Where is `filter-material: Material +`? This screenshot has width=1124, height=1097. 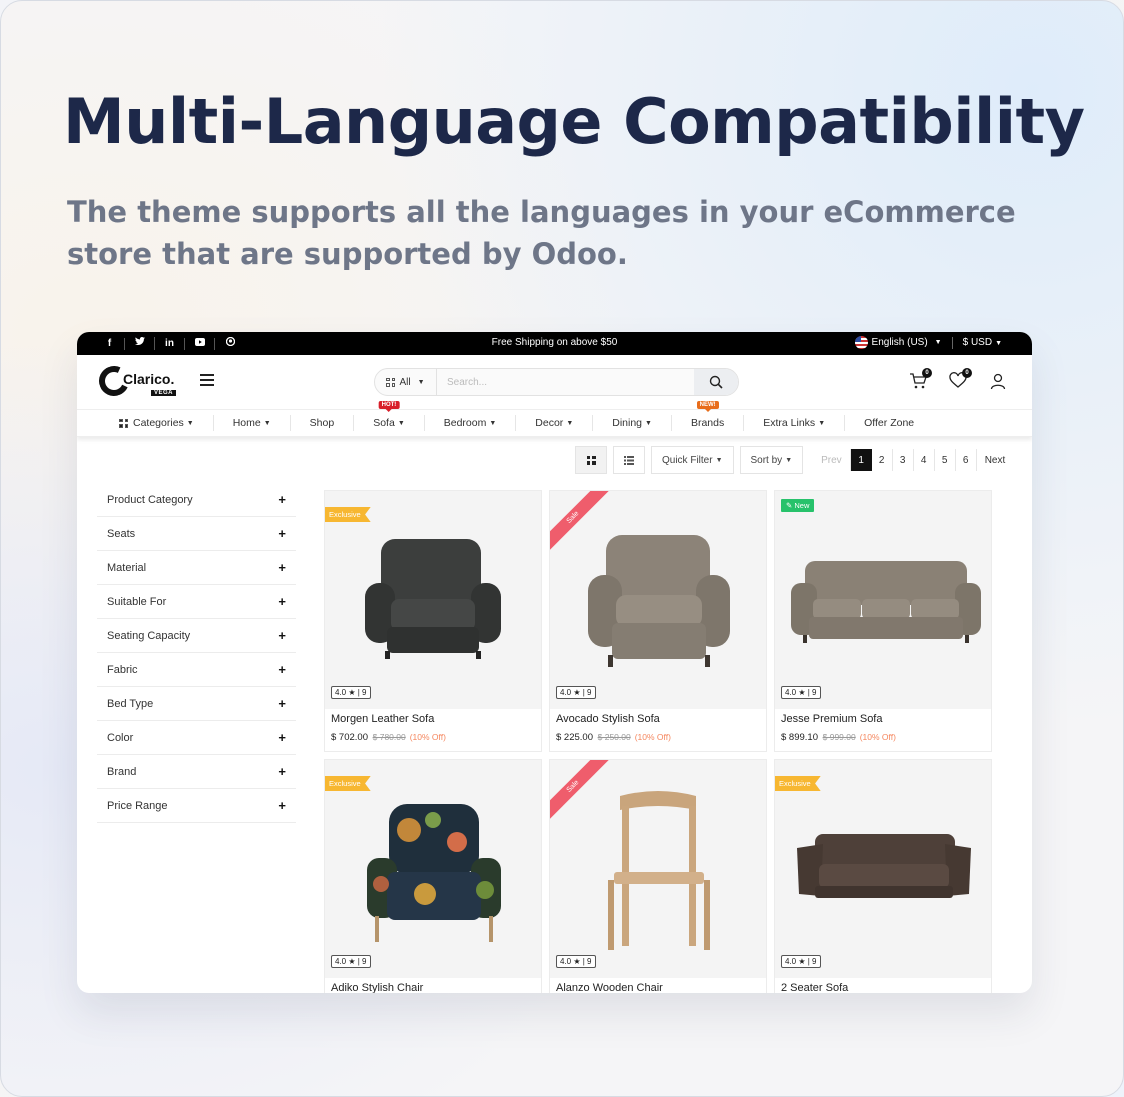
filter-material: Material + is located at coordinates (196, 568).